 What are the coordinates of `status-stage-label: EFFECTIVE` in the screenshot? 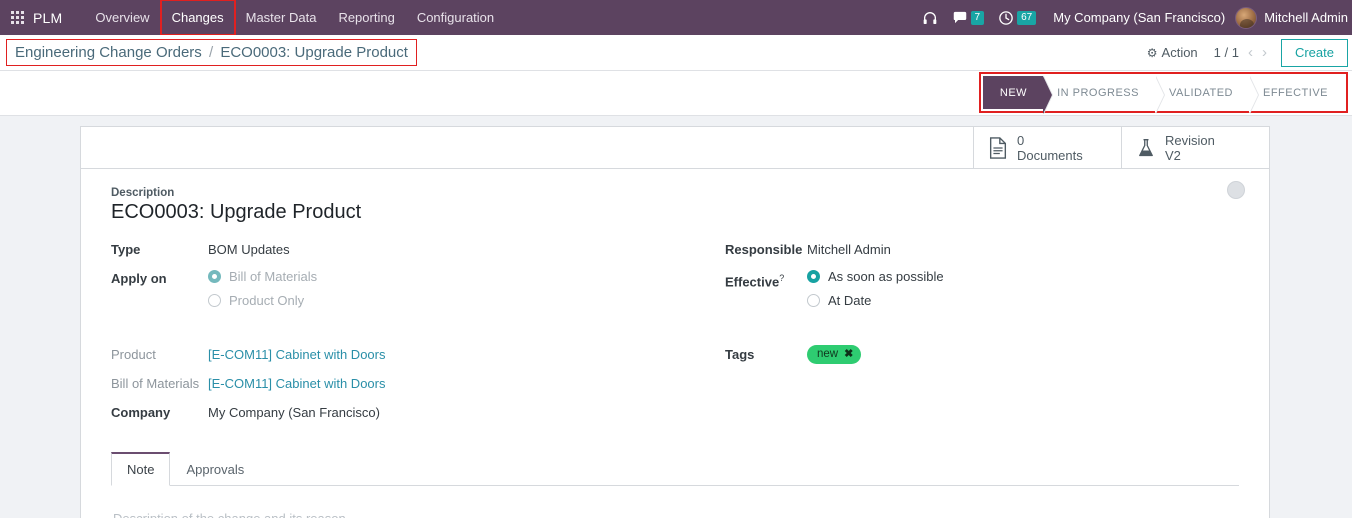 It's located at (1295, 92).